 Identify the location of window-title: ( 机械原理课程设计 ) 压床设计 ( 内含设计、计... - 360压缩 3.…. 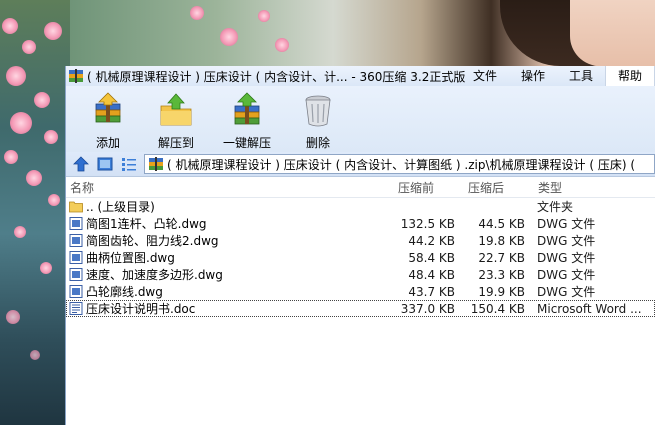
(276, 76).